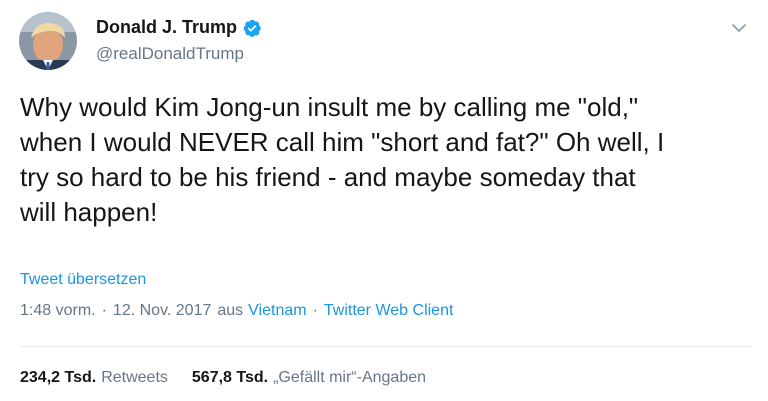 The width and height of the screenshot is (768, 401). What do you see at coordinates (739, 28) in the screenshot?
I see `chevron-down-icon` at bounding box center [739, 28].